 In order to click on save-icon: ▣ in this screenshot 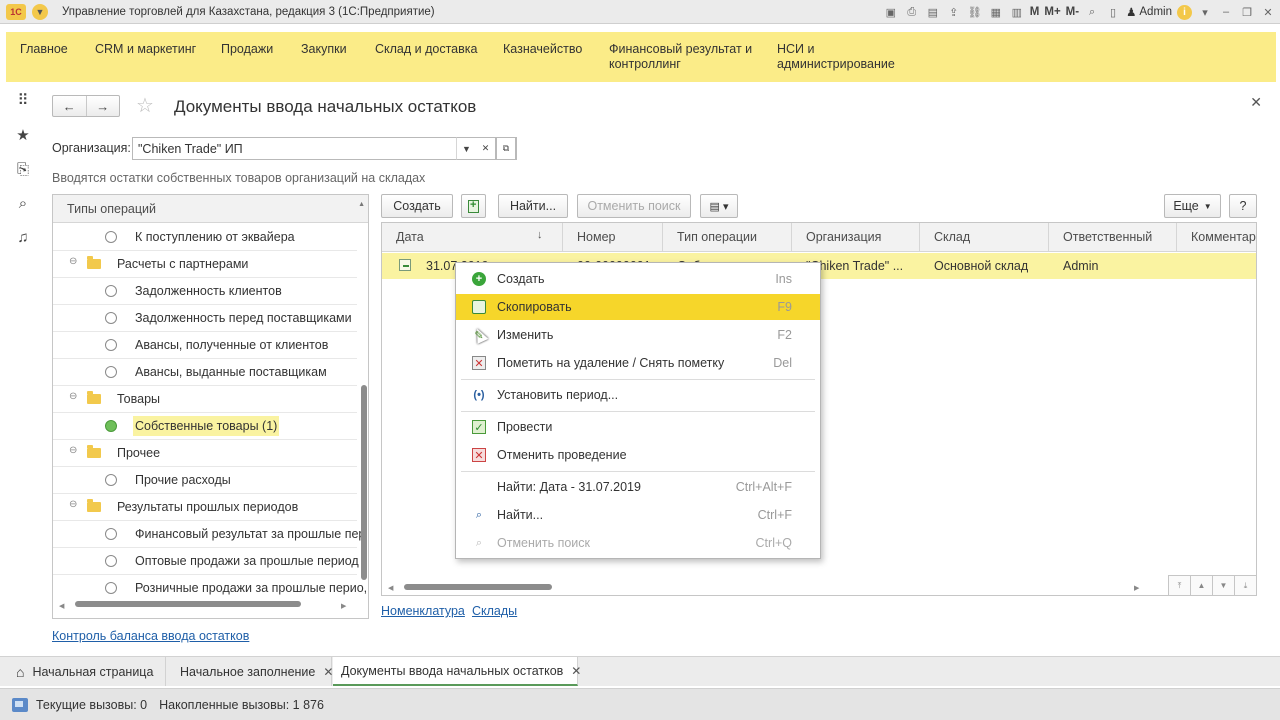, I will do `click(891, 12)`.